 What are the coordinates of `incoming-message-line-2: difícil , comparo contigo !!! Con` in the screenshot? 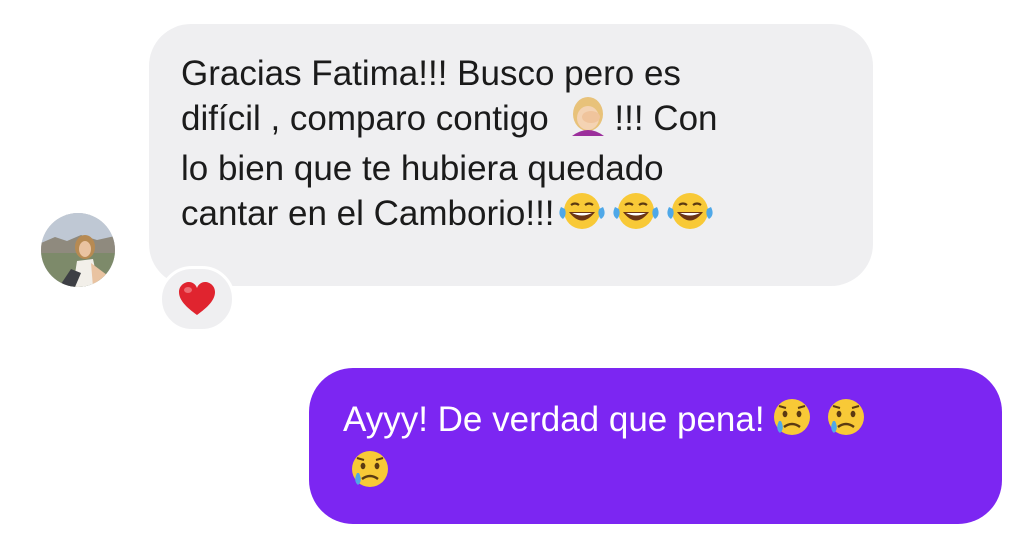 It's located at (512, 121).